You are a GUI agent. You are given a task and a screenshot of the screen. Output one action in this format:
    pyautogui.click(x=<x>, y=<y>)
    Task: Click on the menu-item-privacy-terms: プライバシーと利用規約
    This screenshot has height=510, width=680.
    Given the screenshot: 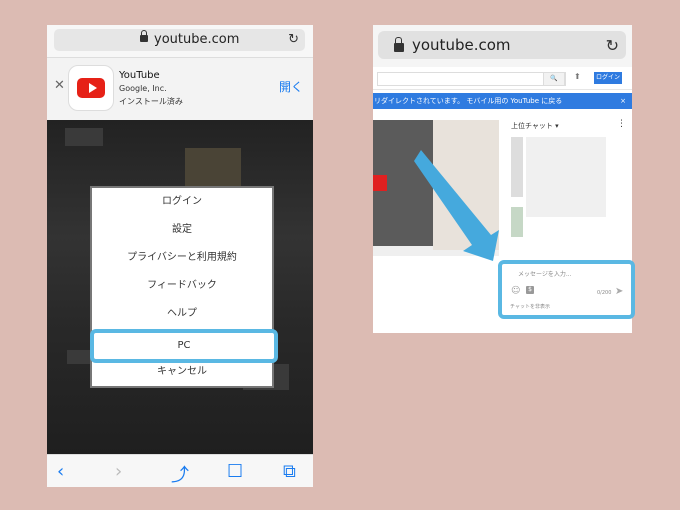 What is the action you would take?
    pyautogui.click(x=182, y=258)
    